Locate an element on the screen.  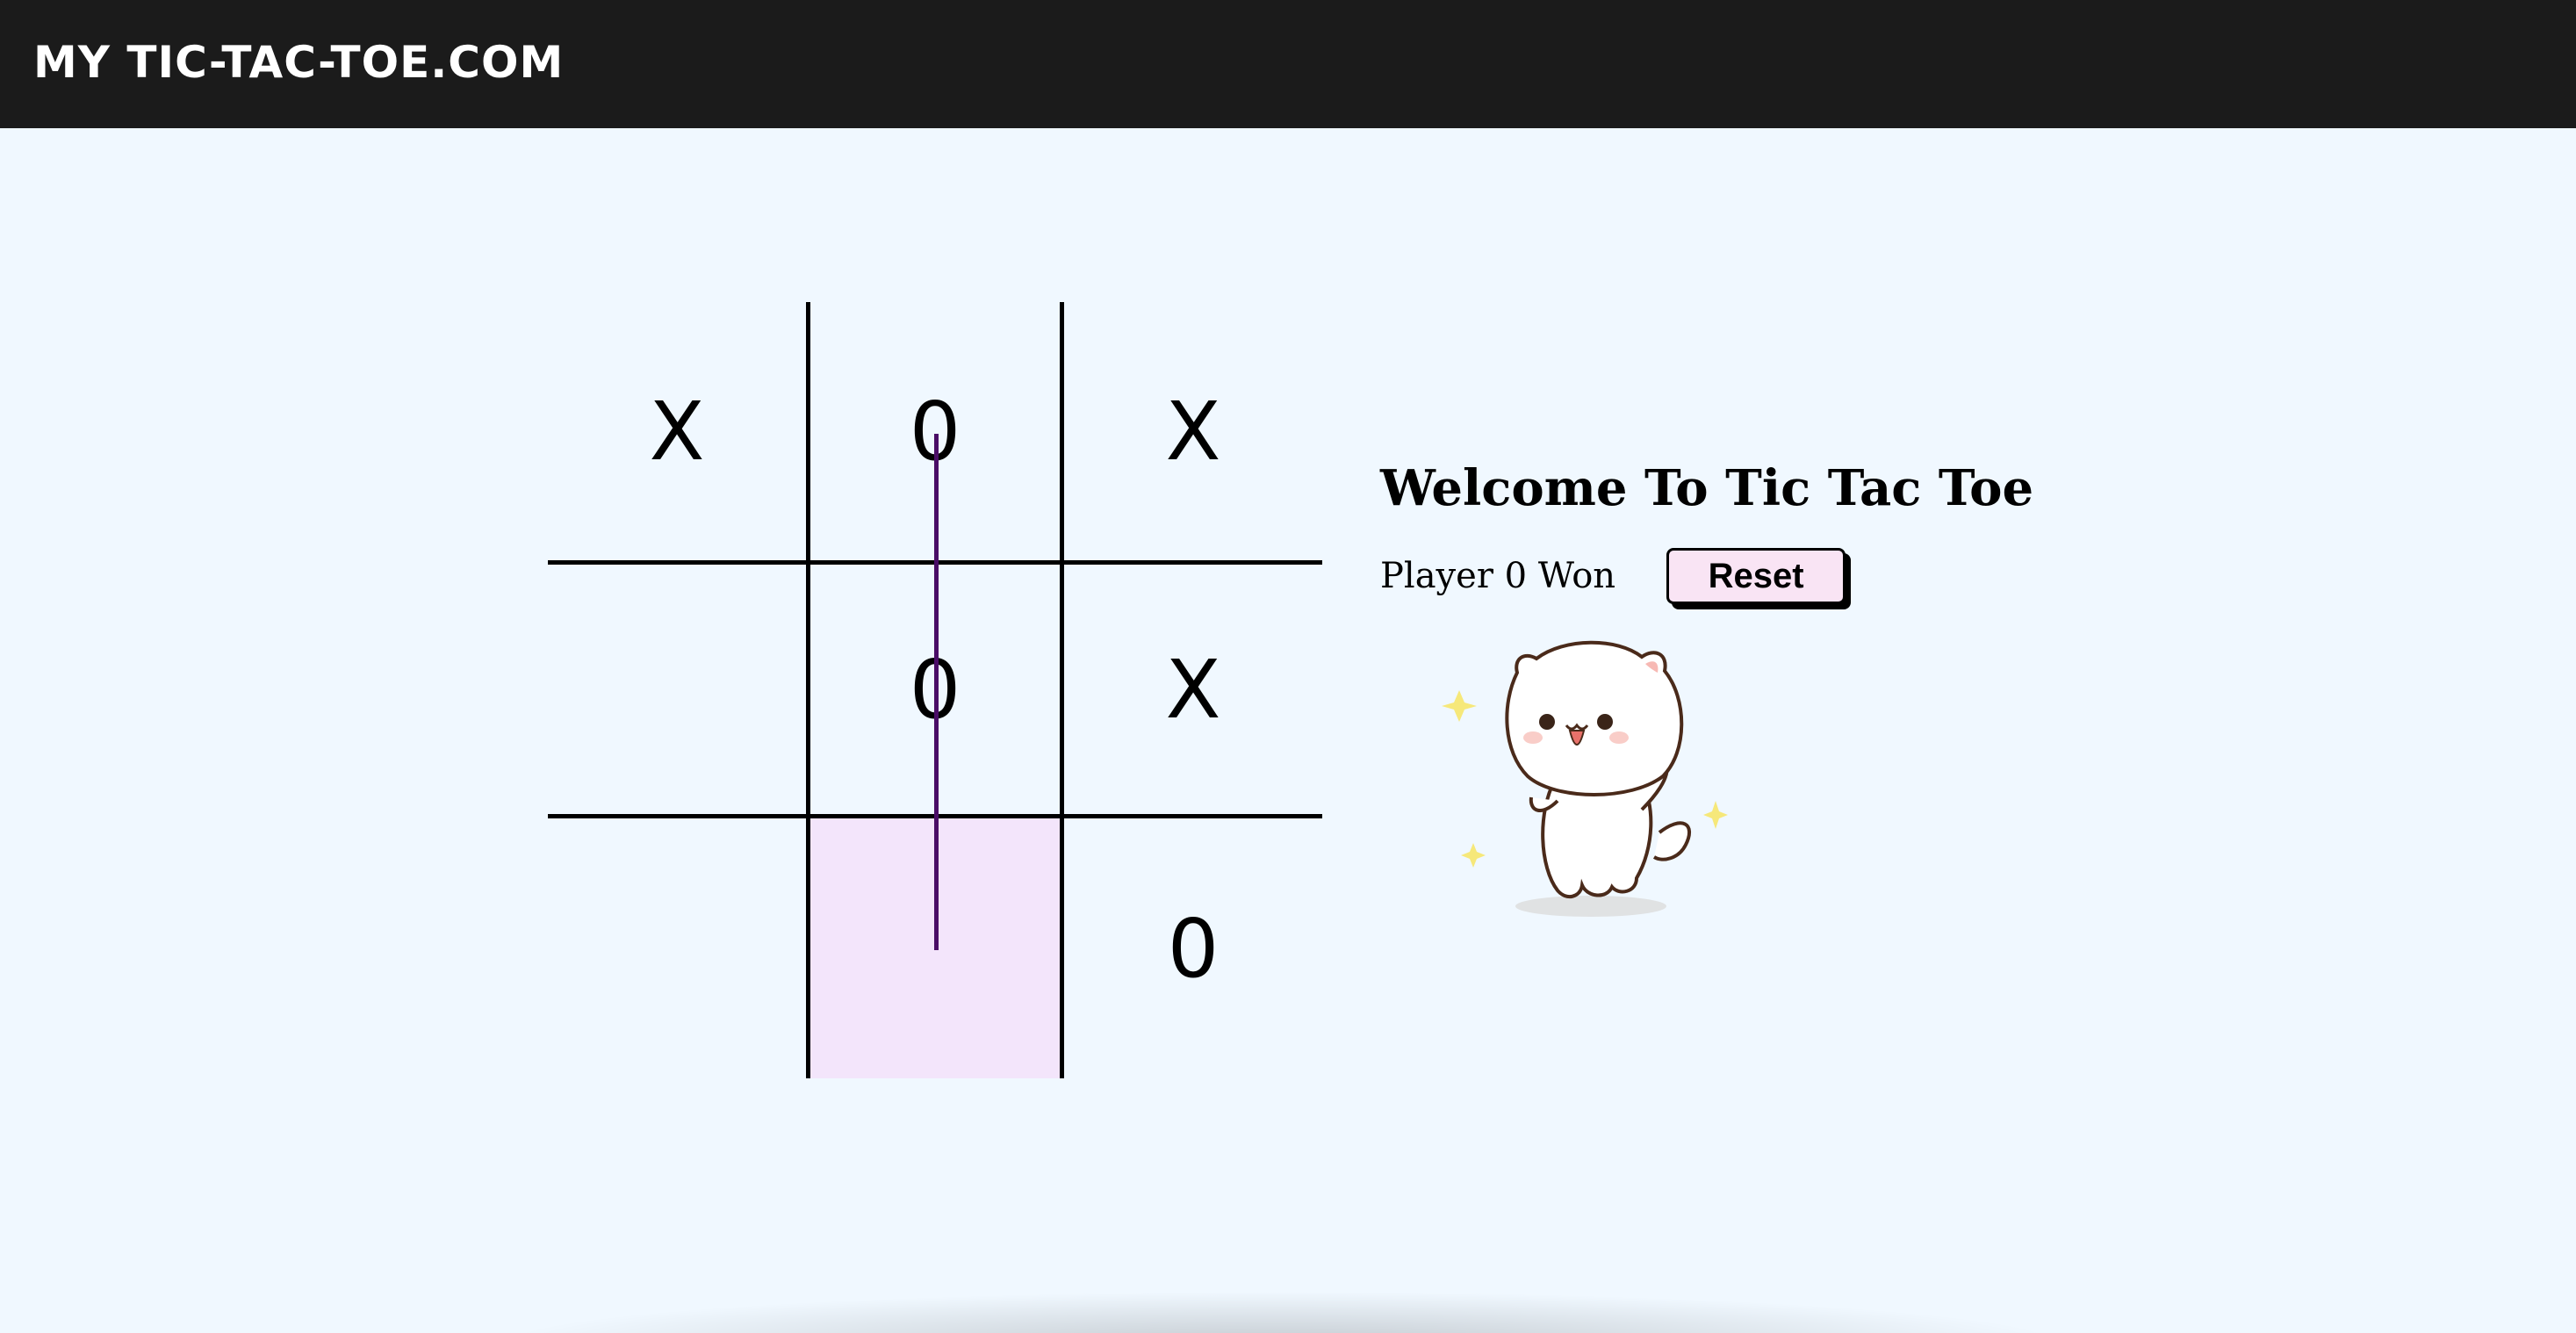
game-status: Player 0 Won is located at coordinates (1498, 576).